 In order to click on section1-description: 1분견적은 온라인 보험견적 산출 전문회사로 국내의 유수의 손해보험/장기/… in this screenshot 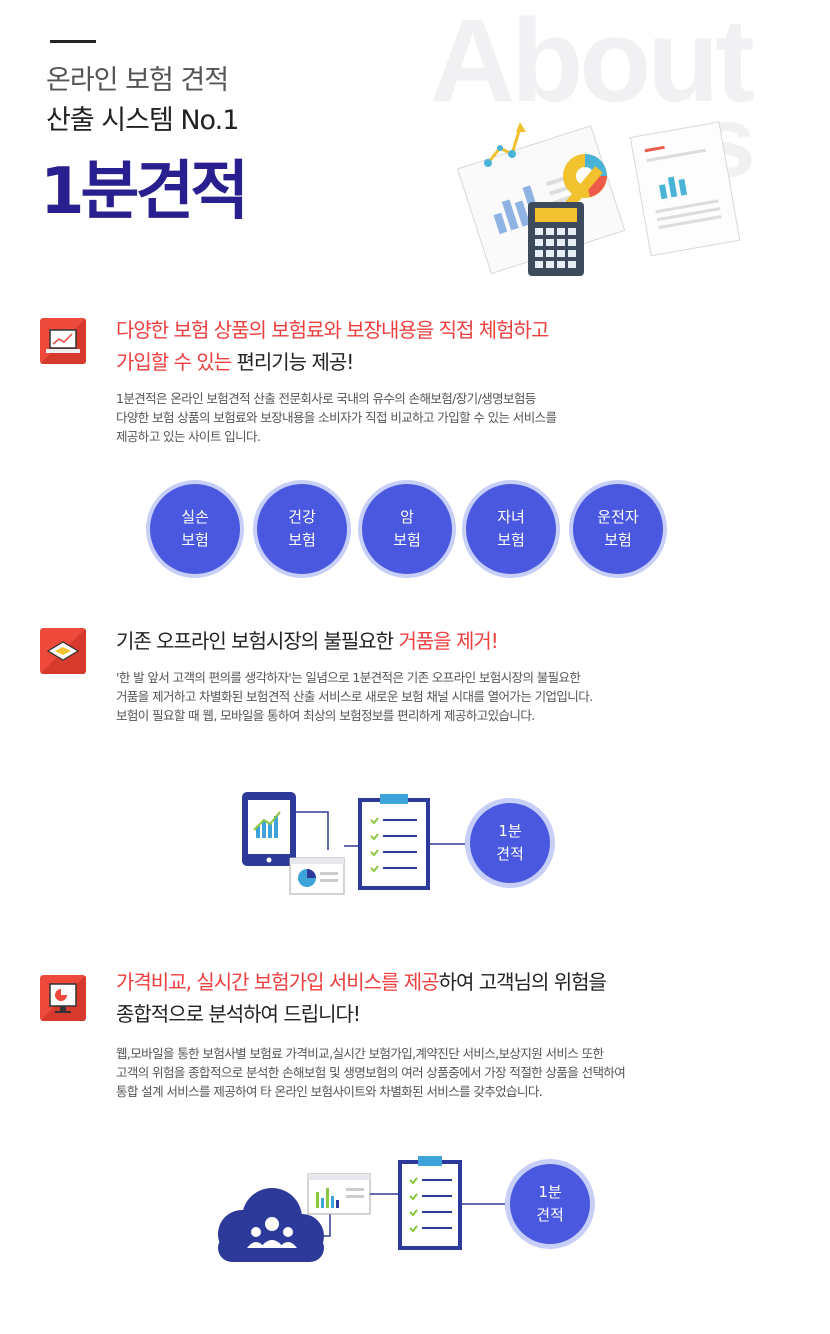, I will do `click(336, 417)`.